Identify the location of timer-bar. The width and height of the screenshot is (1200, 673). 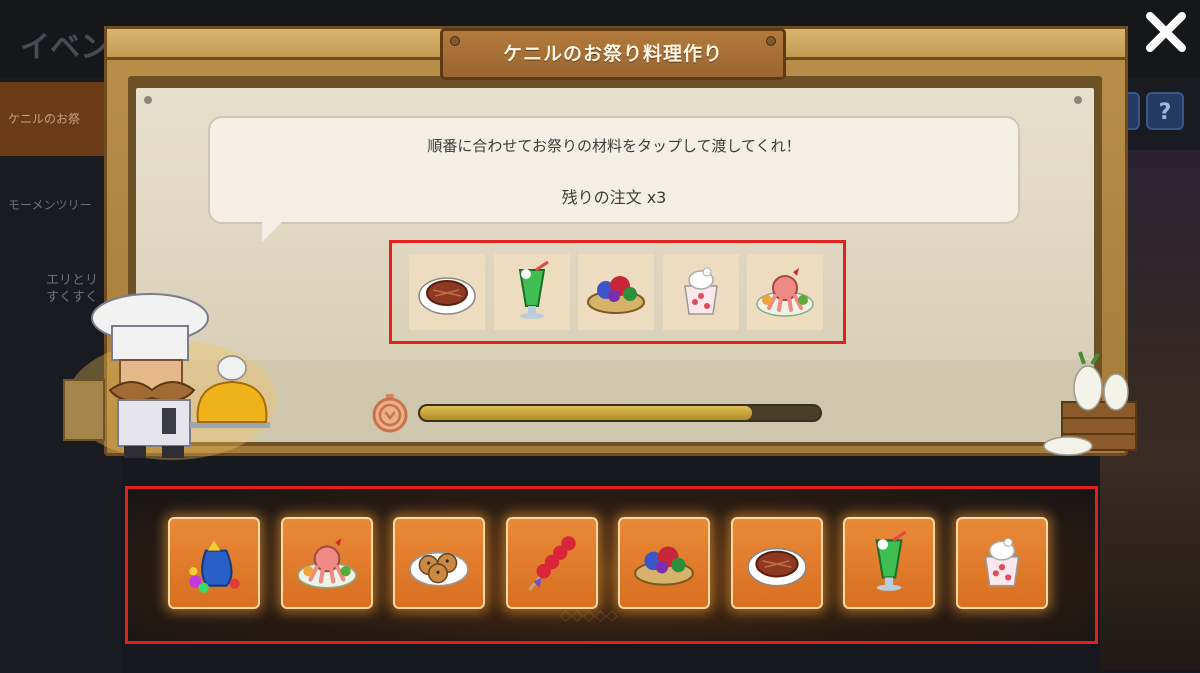
(620, 413).